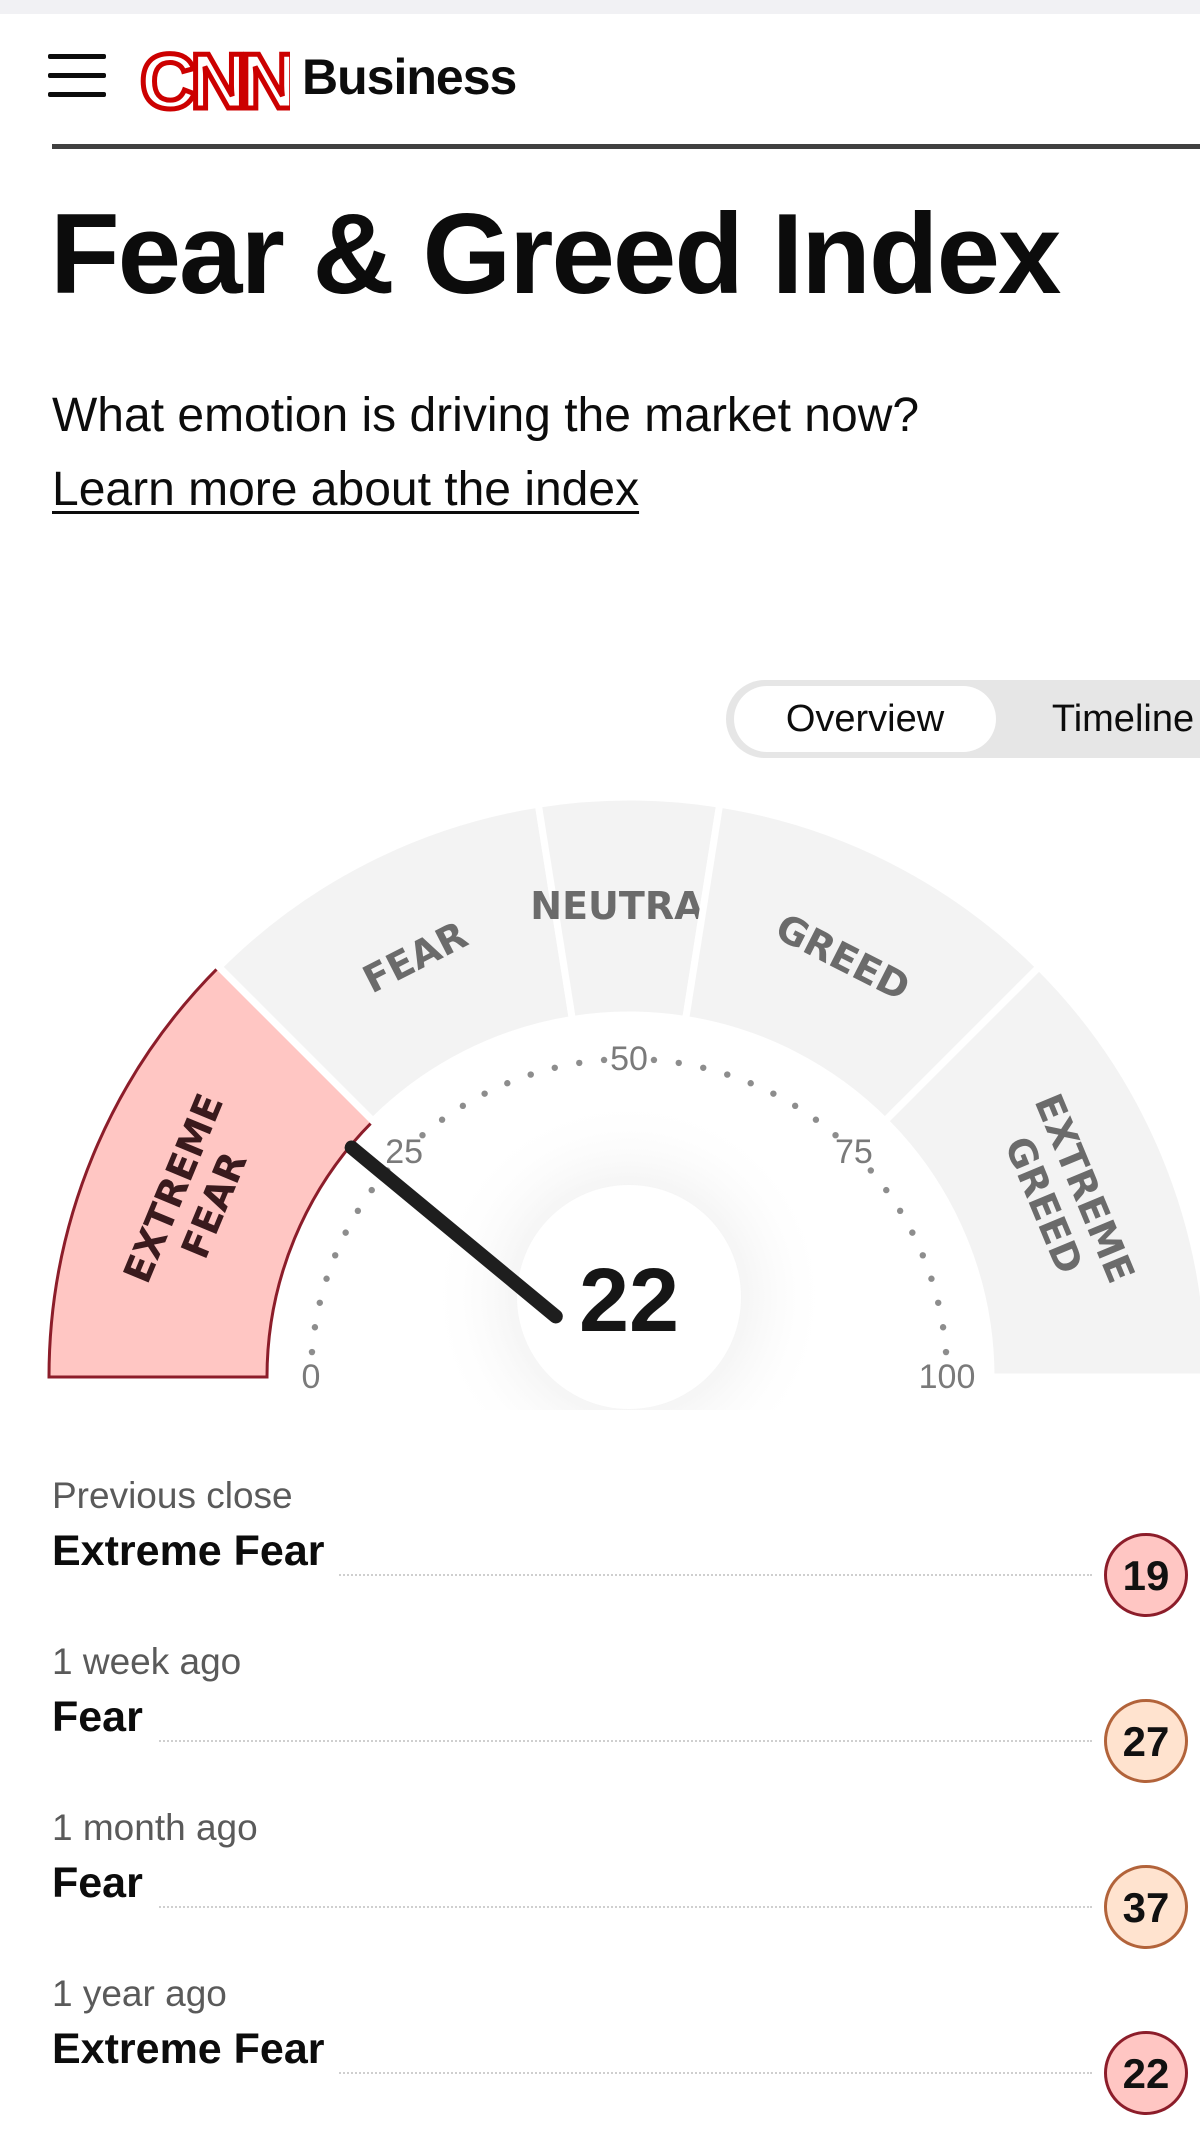 The width and height of the screenshot is (1200, 2139). Describe the element at coordinates (555, 254) in the screenshot. I see `page-title: Fear & Greed Index` at that location.